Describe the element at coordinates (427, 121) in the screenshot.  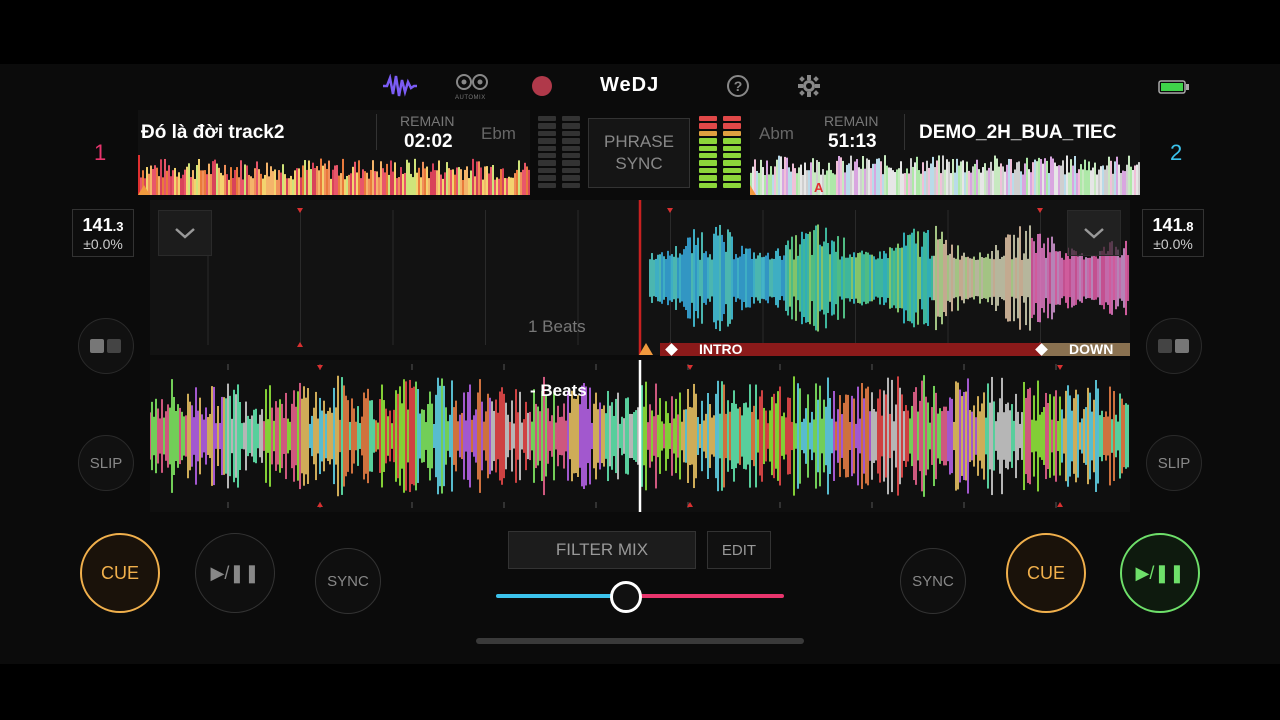
I see `deck1-remain-label: REMAIN` at that location.